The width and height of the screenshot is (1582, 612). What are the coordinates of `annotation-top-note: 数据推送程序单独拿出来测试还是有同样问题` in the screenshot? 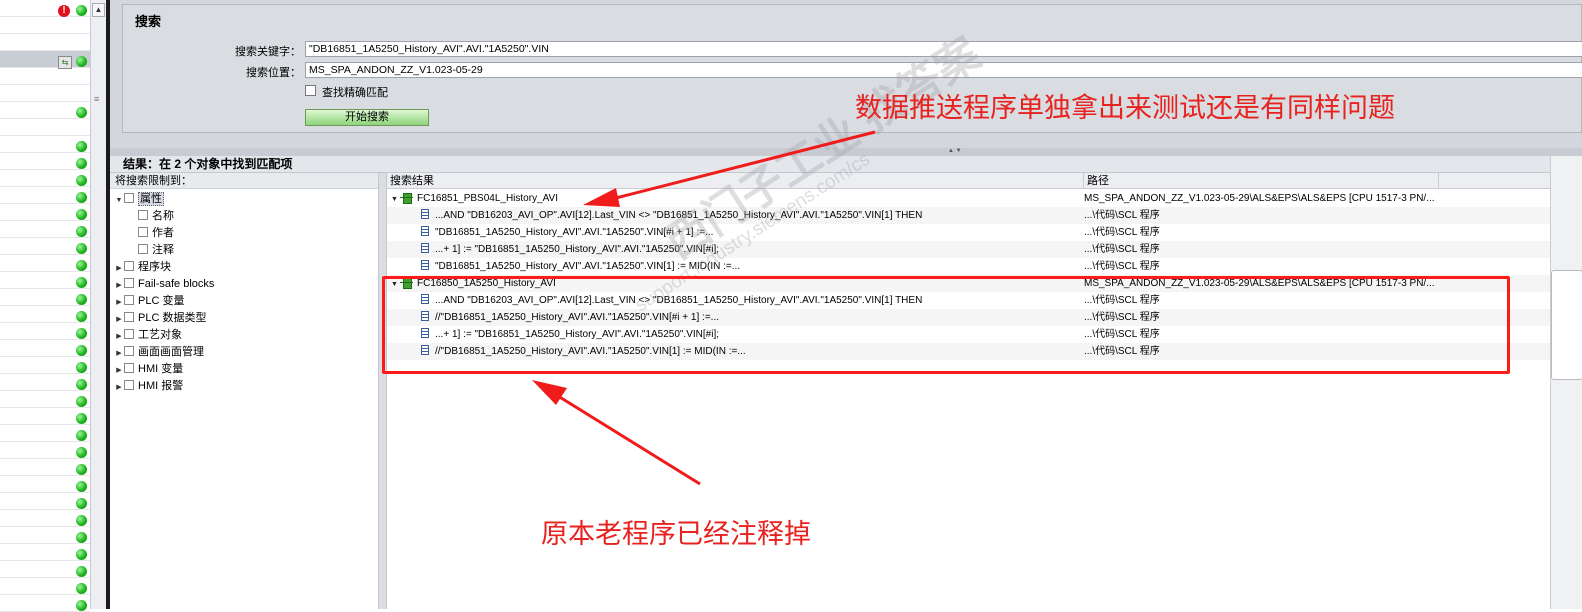 It's located at (1125, 108).